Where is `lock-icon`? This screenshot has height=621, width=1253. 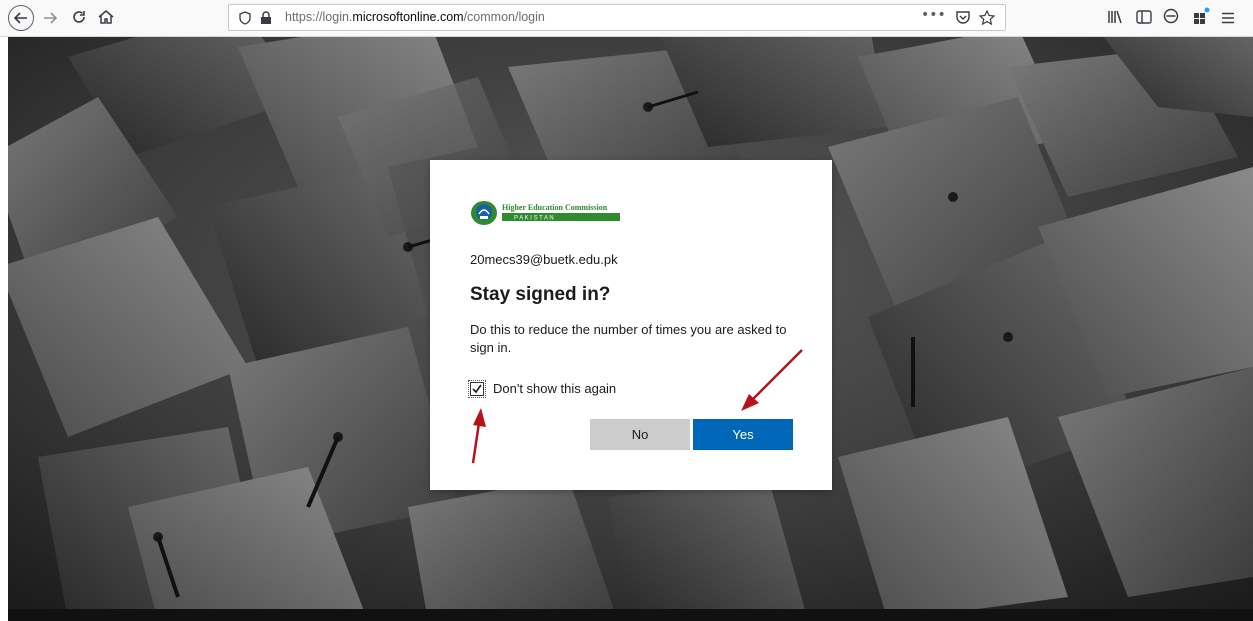 lock-icon is located at coordinates (266, 19).